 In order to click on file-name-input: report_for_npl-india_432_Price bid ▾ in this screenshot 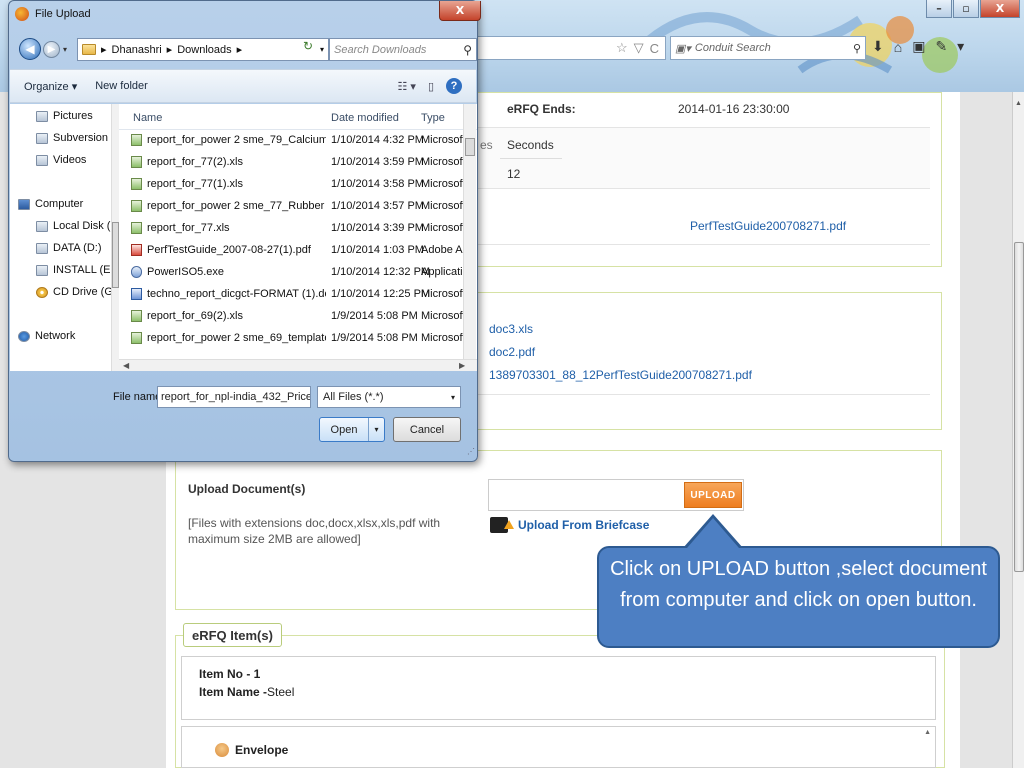, I will do `click(234, 397)`.